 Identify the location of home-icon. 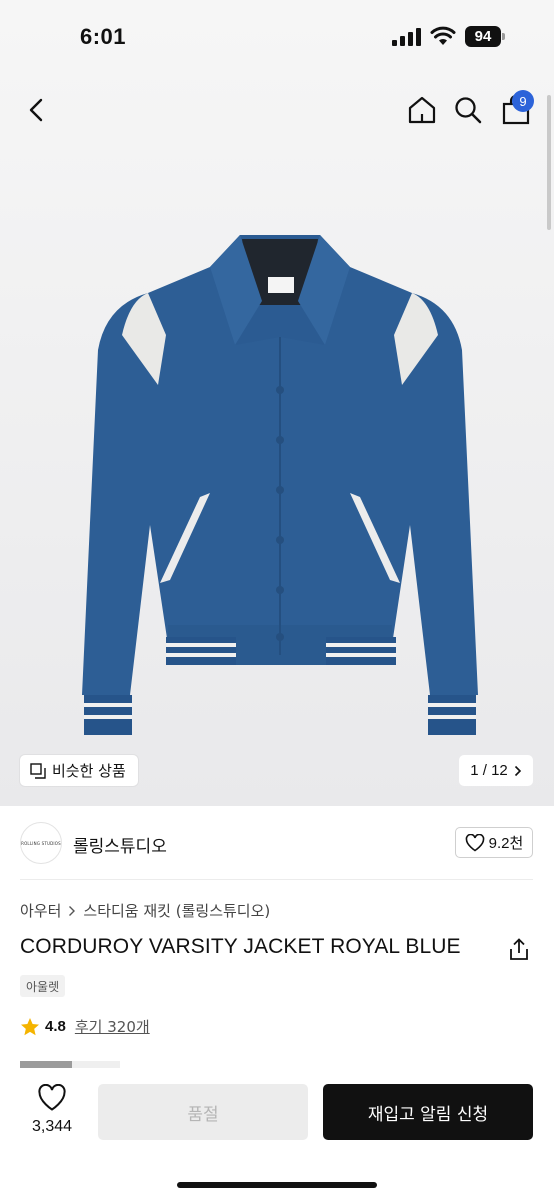
(422, 110).